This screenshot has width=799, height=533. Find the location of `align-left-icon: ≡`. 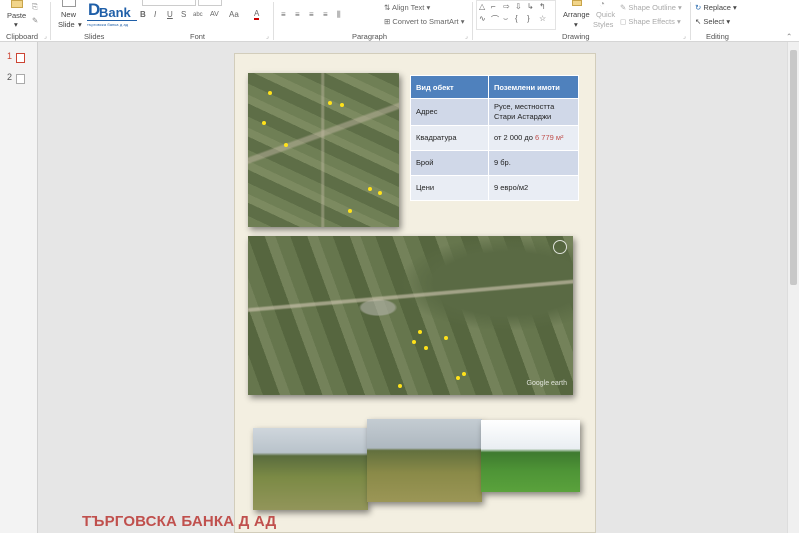

align-left-icon: ≡ is located at coordinates (283, 14).